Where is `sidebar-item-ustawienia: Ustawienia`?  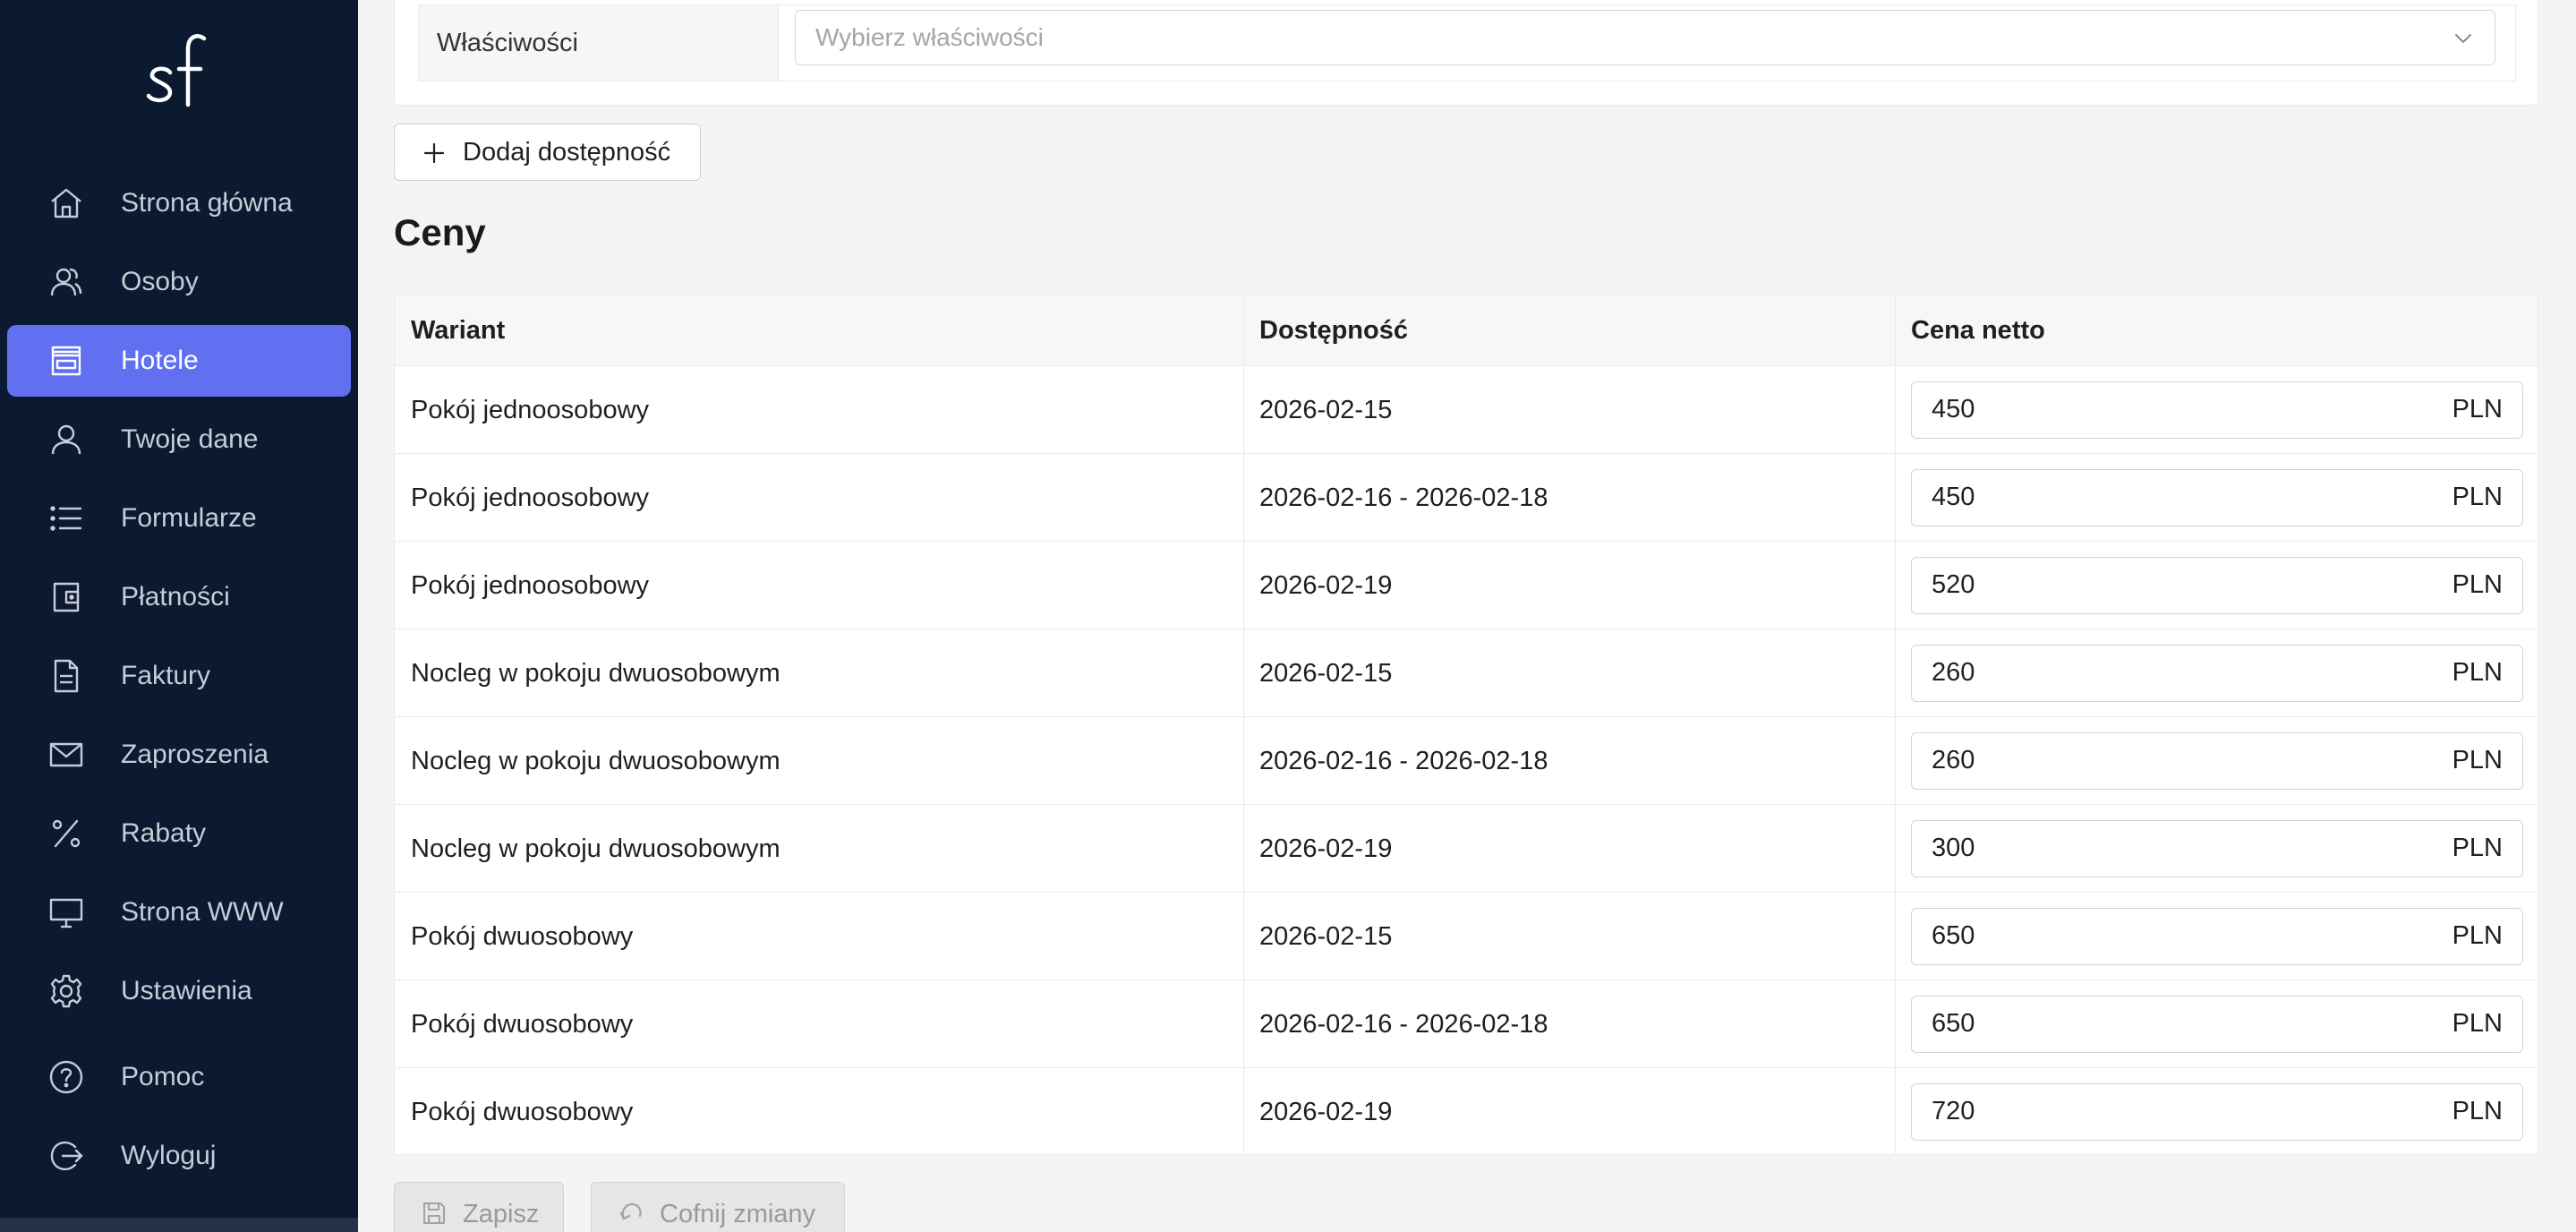
sidebar-item-ustawienia: Ustawienia is located at coordinates (179, 991).